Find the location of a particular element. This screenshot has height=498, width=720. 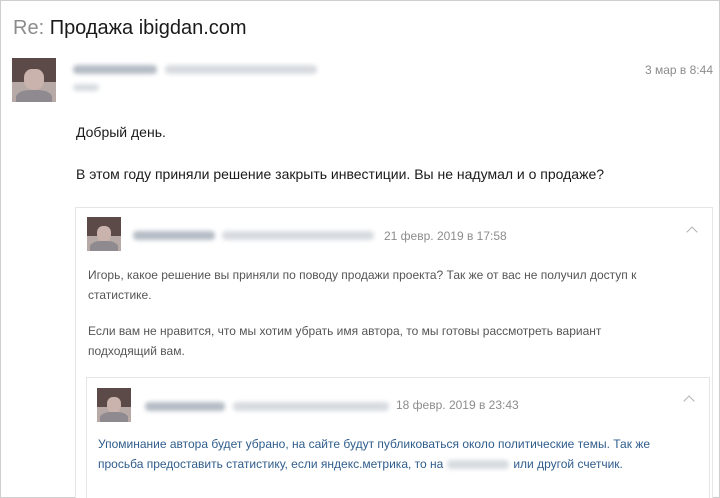

email-subject: Re: Продажа ibigdan.com is located at coordinates (130, 28).